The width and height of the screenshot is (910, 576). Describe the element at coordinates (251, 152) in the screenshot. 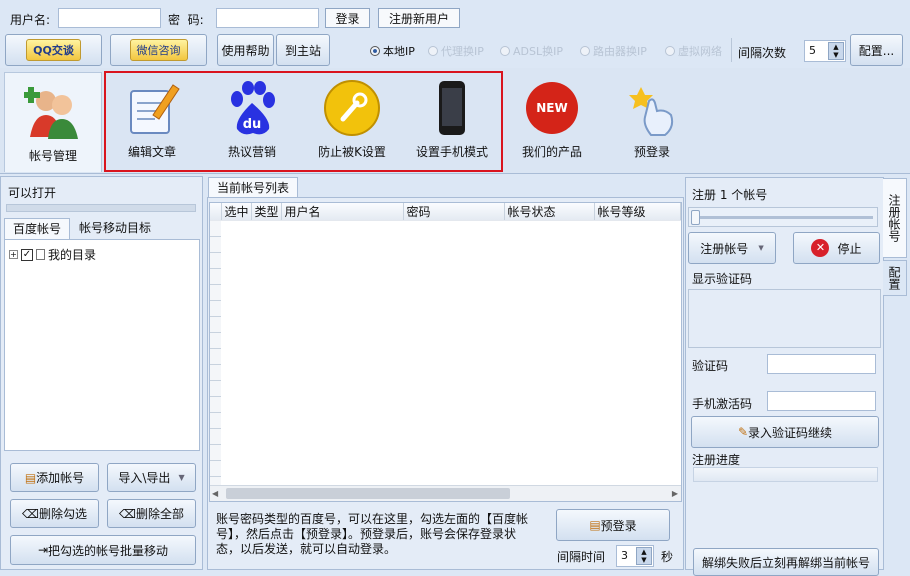

I see `module-label: 热议营销` at that location.